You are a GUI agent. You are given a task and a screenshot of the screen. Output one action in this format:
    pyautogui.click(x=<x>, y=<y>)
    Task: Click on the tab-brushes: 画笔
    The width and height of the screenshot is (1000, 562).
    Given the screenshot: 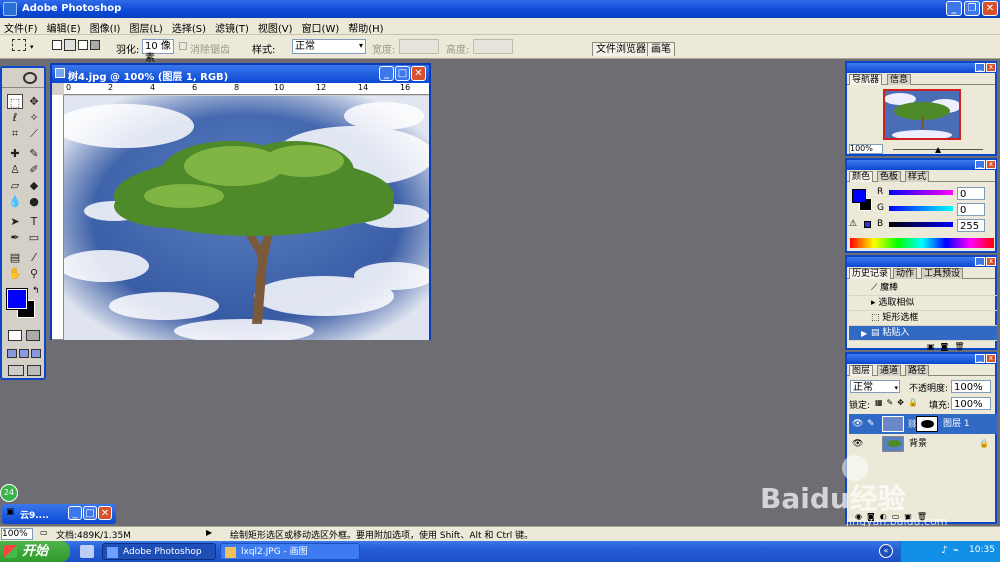 What is the action you would take?
    pyautogui.click(x=661, y=49)
    